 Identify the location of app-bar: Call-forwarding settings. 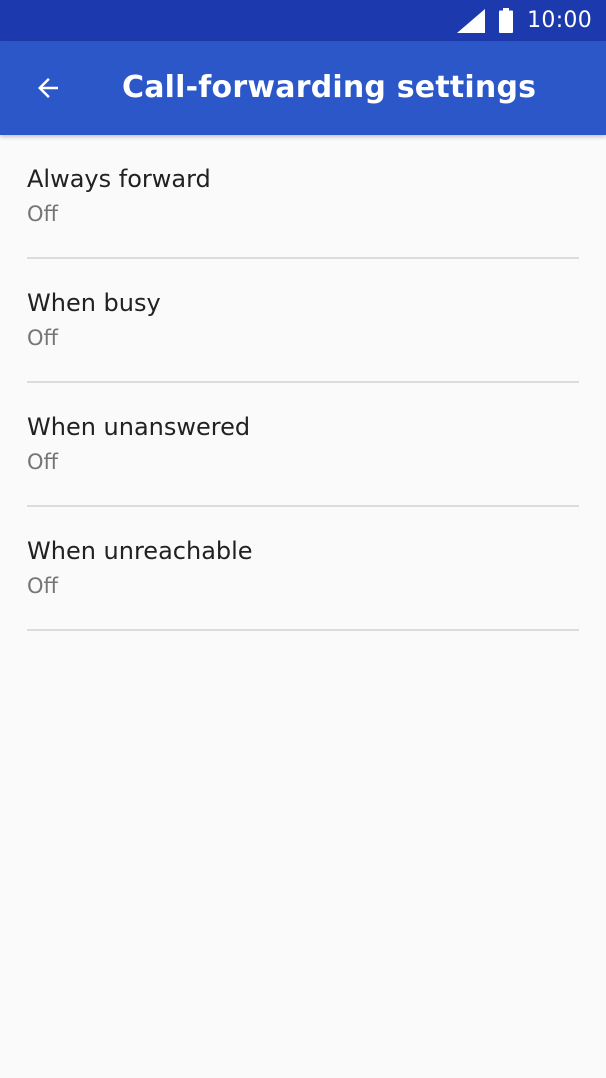
(303, 88).